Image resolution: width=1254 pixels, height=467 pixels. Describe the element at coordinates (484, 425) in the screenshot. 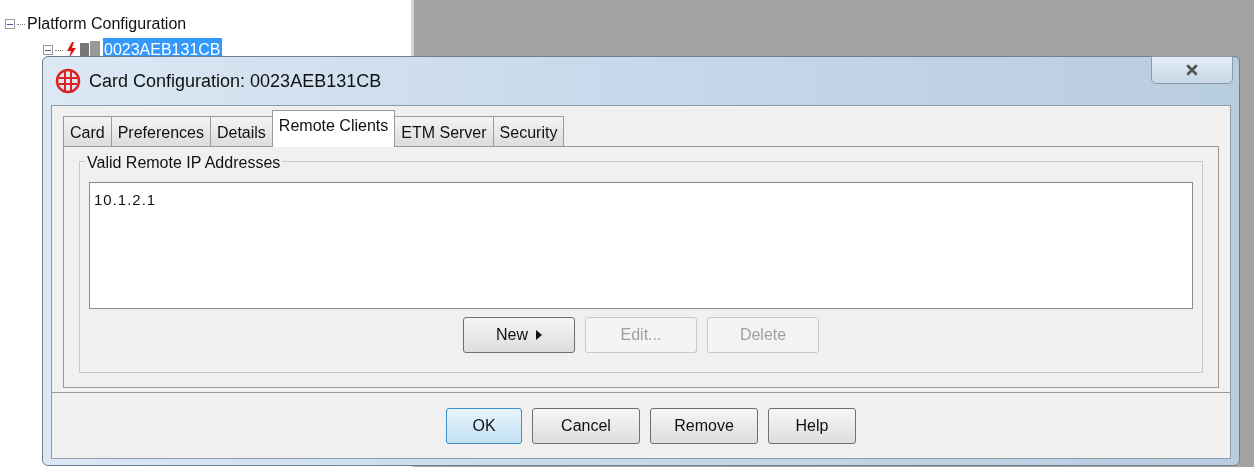

I see `dialog-button: OK` at that location.